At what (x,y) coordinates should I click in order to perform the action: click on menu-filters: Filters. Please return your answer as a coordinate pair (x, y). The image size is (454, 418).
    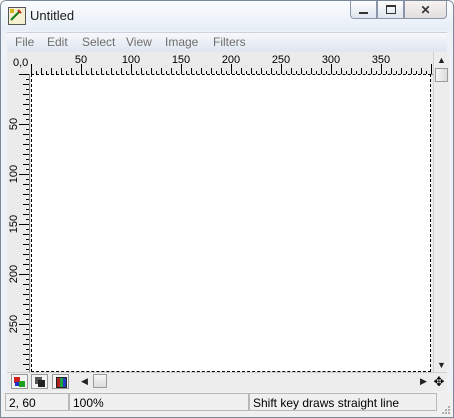
    Looking at the image, I should click on (229, 42).